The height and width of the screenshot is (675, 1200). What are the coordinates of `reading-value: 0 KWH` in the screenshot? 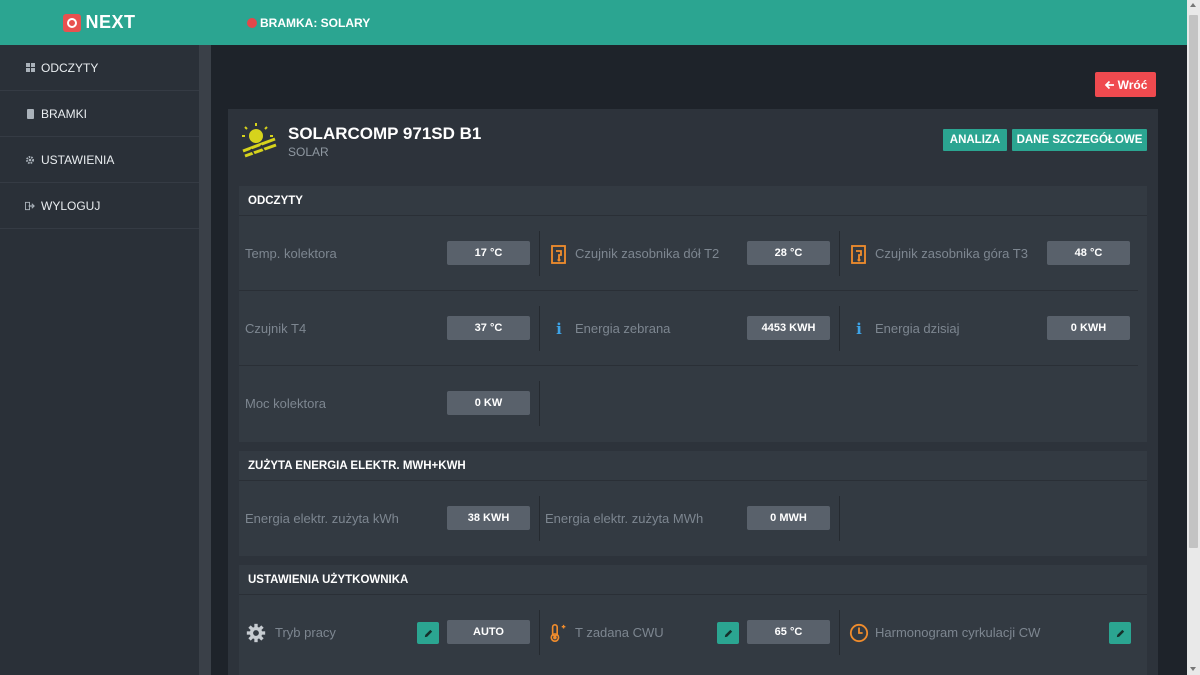 It's located at (1088, 328).